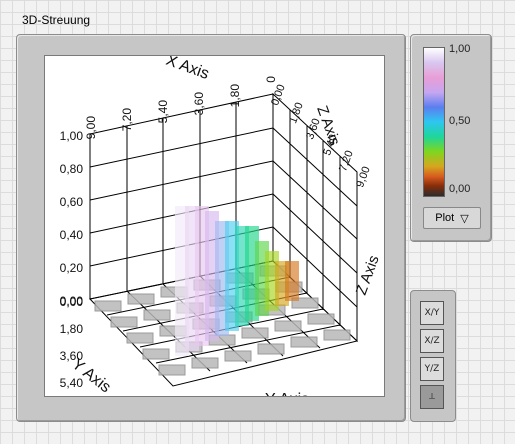  I want to click on yz-plane-icon: Y/Z, so click(432, 369).